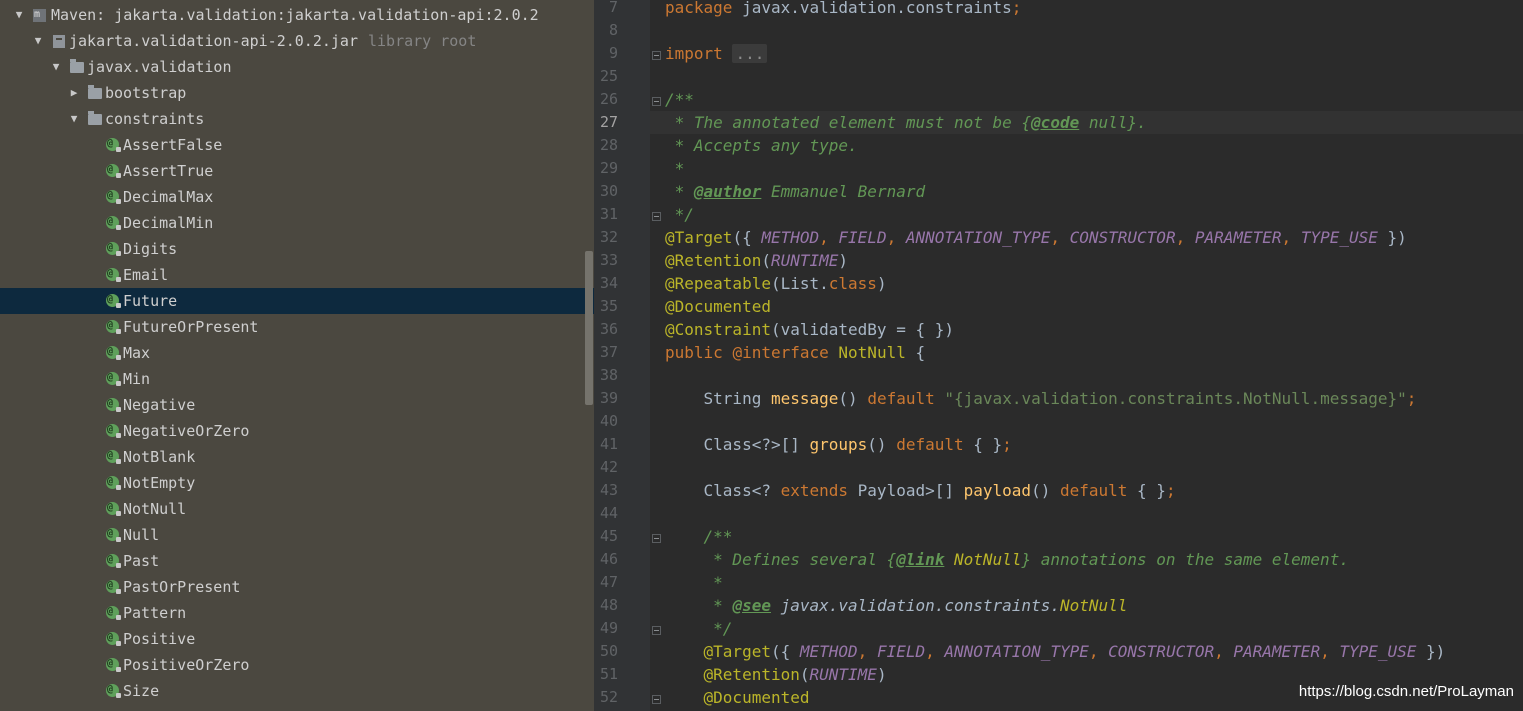  I want to click on code-token: ({, so click(747, 237).